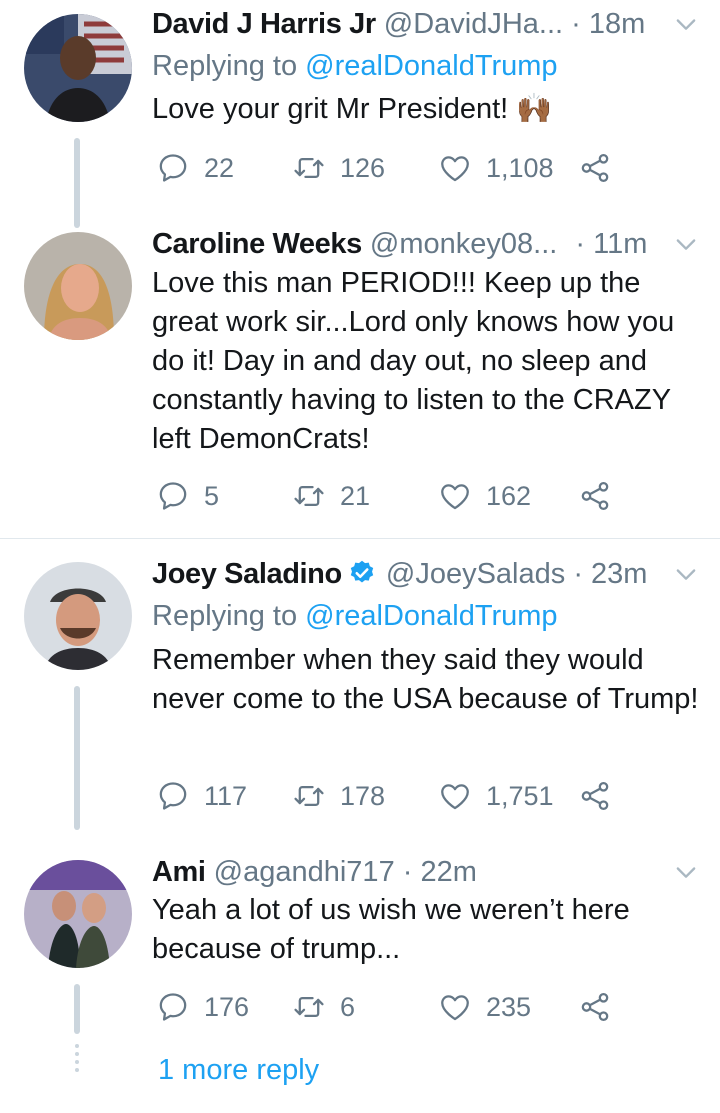 The width and height of the screenshot is (720, 1113). Describe the element at coordinates (611, 244) in the screenshot. I see `timestamp: · 11m` at that location.